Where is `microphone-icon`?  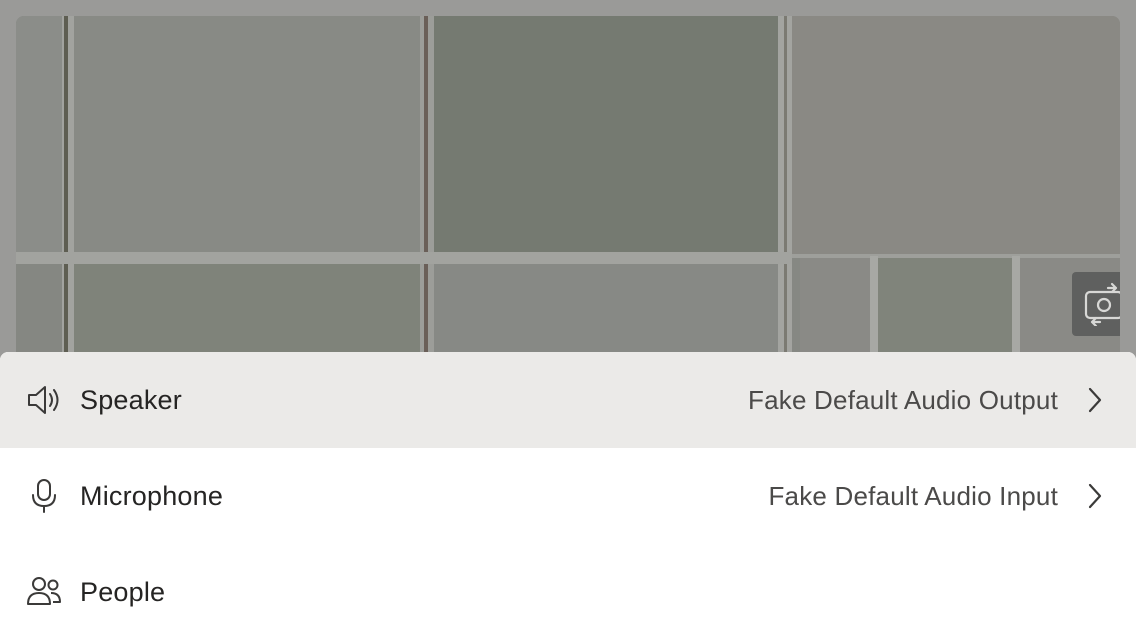 microphone-icon is located at coordinates (44, 496).